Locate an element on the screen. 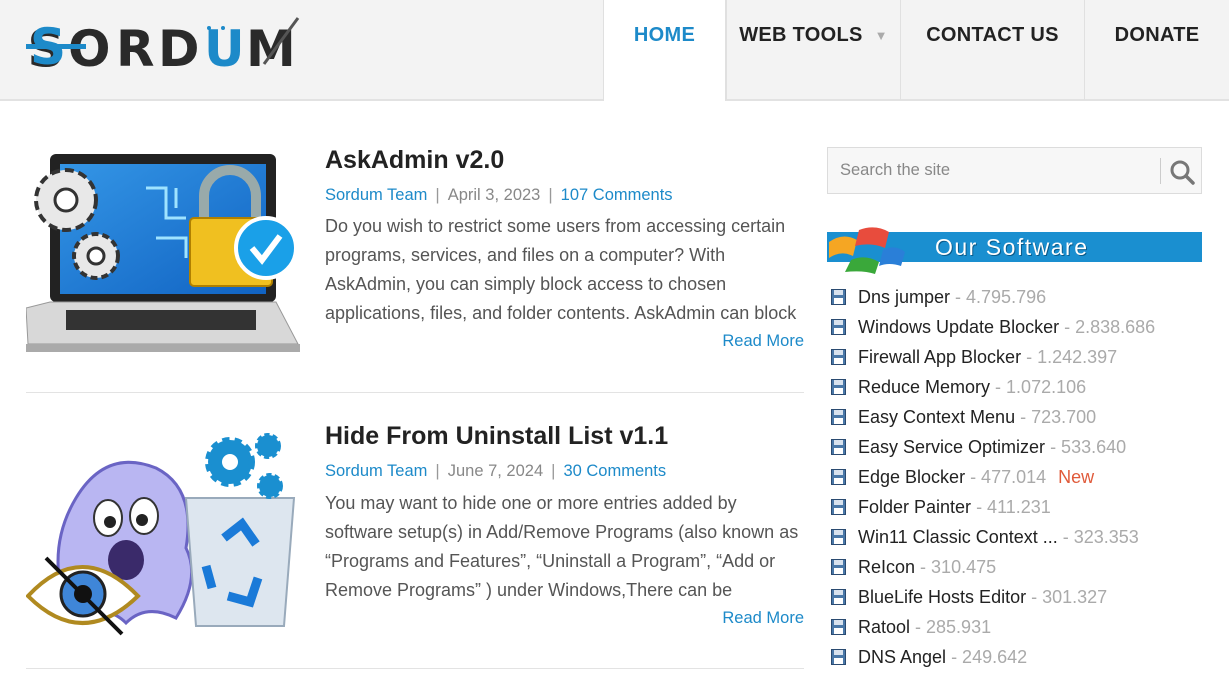 Image resolution: width=1229 pixels, height=674 pixels. software-name: ReIcon is located at coordinates (886, 567).